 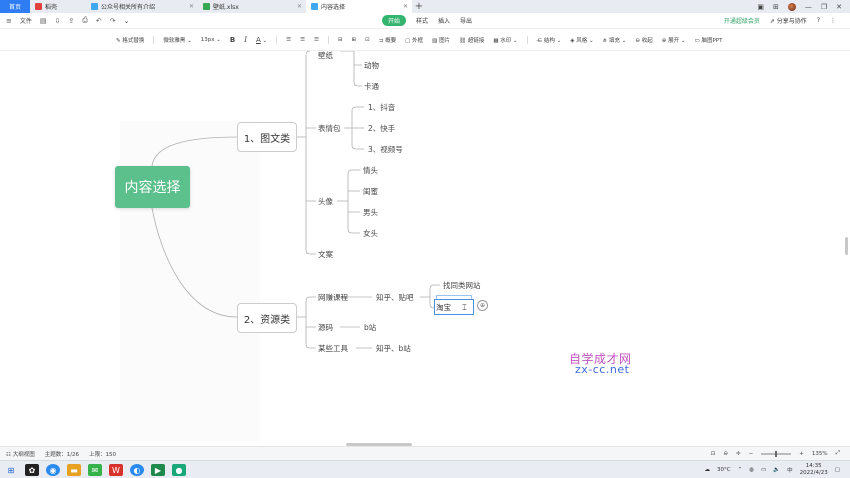 I want to click on tab-export: 导出, so click(x=466, y=20).